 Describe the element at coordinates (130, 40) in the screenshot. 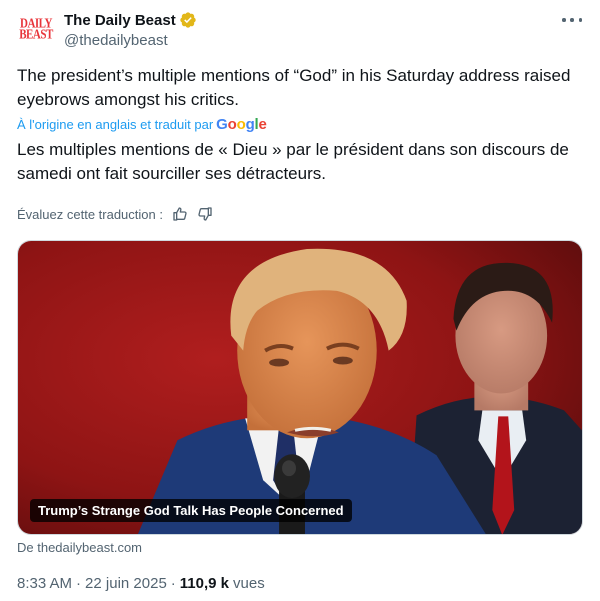

I see `author-handle: @thedailybeast` at that location.